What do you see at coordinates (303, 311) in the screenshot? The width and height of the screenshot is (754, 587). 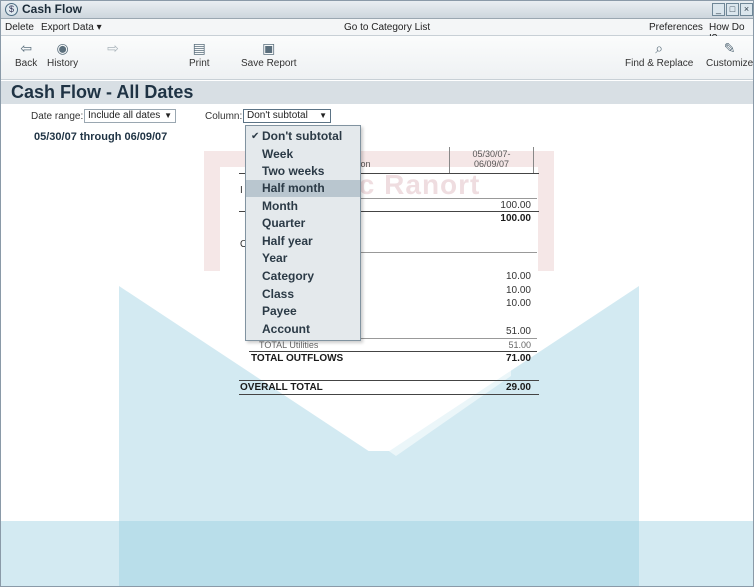 I see `menu-item-payee: Payee` at bounding box center [303, 311].